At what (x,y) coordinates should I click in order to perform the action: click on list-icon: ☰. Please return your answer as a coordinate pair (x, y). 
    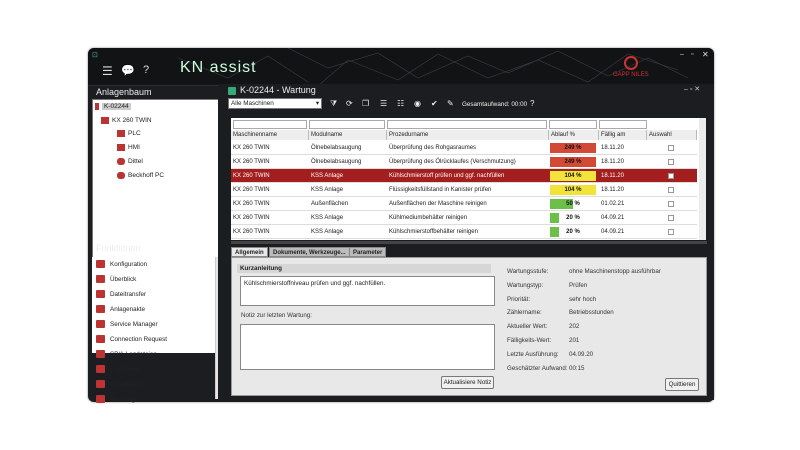
    Looking at the image, I should click on (383, 103).